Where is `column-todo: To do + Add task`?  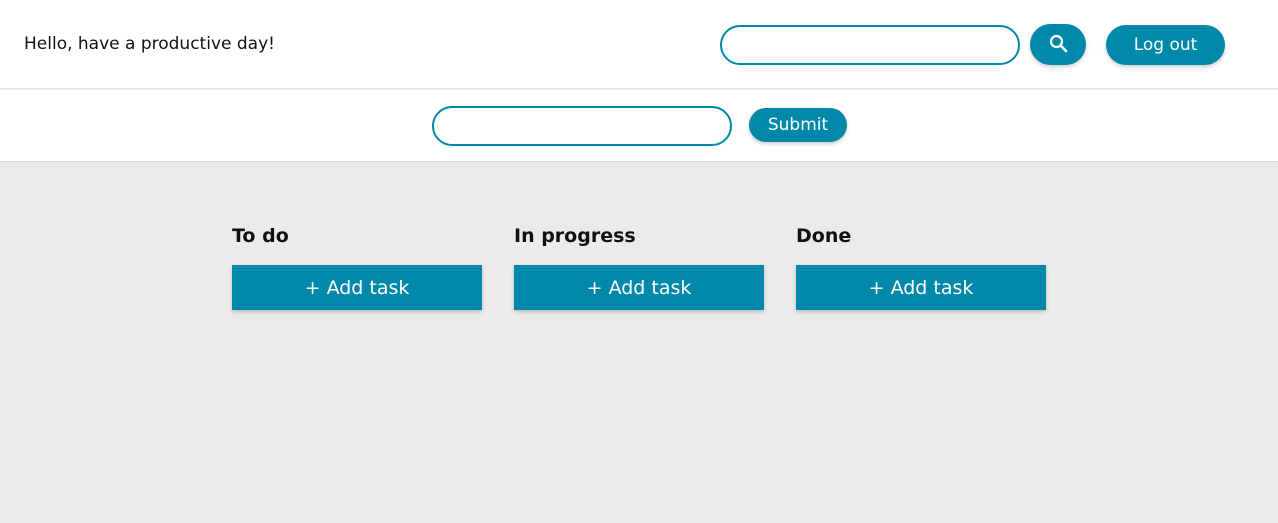 column-todo: To do + Add task is located at coordinates (357, 266).